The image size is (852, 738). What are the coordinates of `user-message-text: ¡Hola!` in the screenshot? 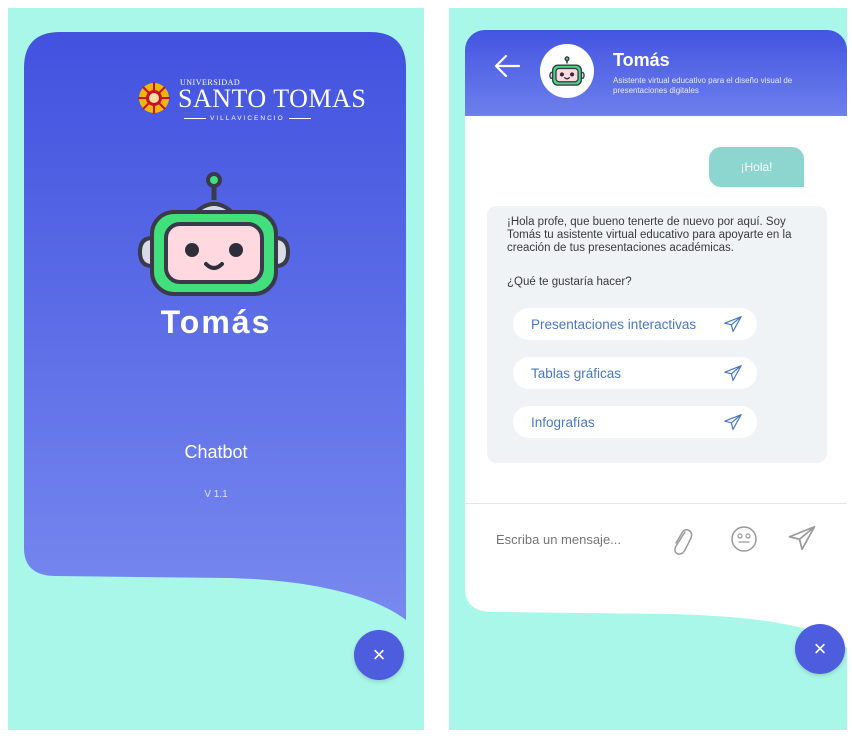 It's located at (756, 167).